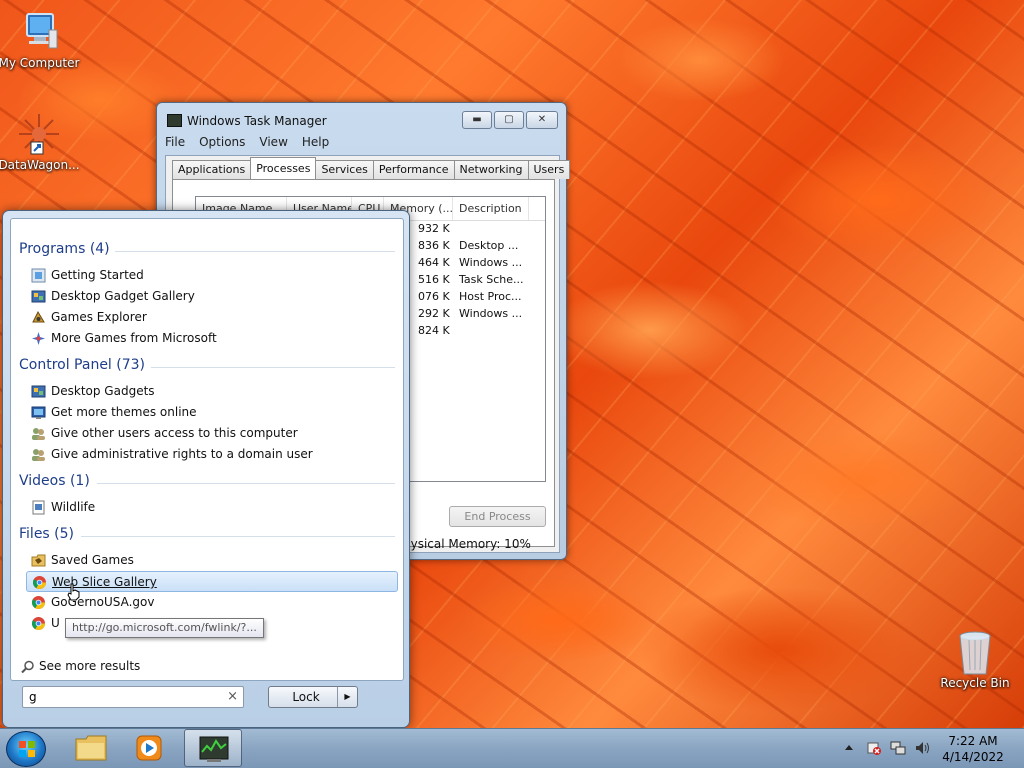 Image resolution: width=1024 pixels, height=768 pixels. What do you see at coordinates (27, 667) in the screenshot?
I see `magnifier-icon` at bounding box center [27, 667].